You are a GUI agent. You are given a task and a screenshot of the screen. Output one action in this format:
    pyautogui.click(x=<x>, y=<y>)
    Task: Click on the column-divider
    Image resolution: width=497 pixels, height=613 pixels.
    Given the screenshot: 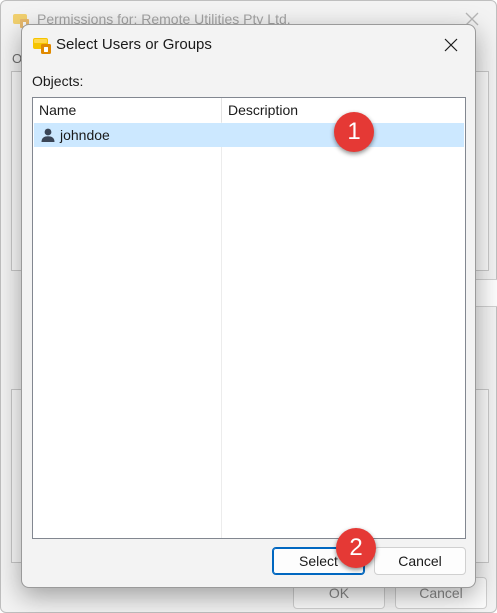 What is the action you would take?
    pyautogui.click(x=221, y=110)
    